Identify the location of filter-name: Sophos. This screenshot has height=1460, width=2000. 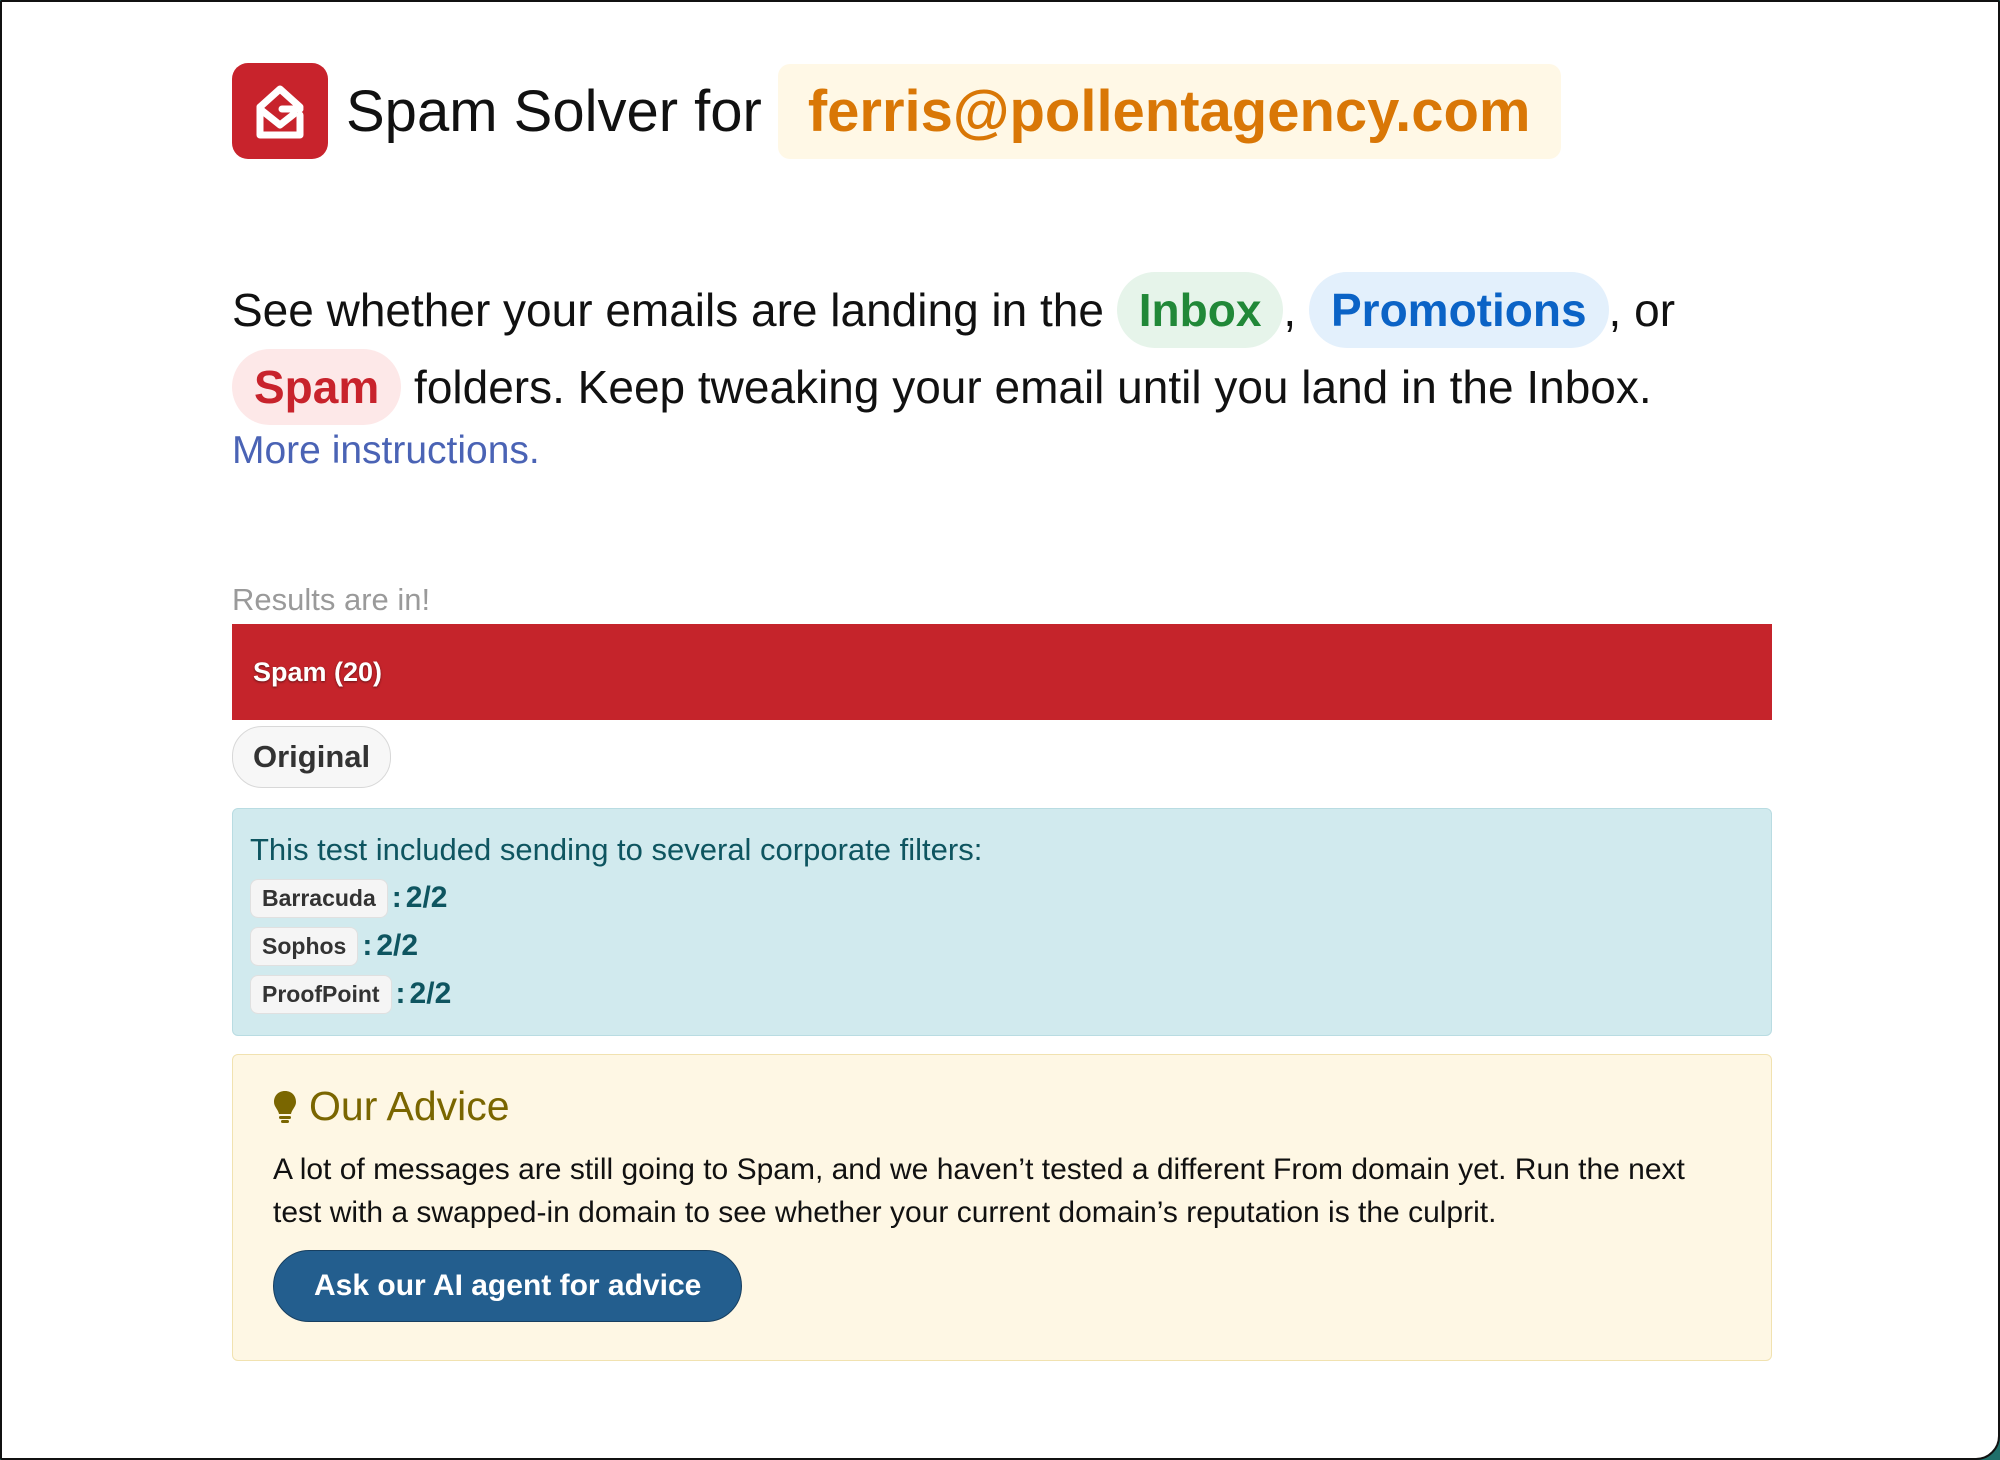
(304, 946).